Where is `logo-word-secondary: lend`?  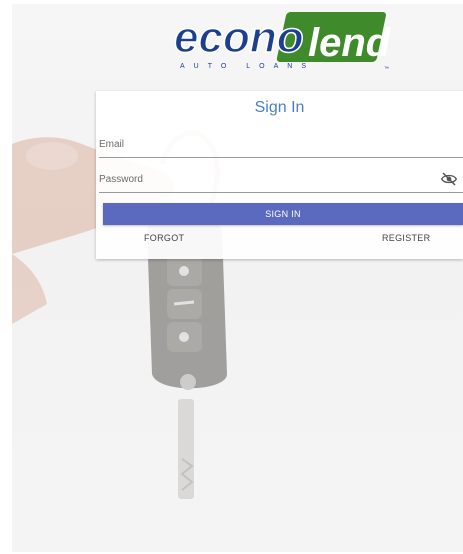 logo-word-secondary: lend is located at coordinates (350, 43).